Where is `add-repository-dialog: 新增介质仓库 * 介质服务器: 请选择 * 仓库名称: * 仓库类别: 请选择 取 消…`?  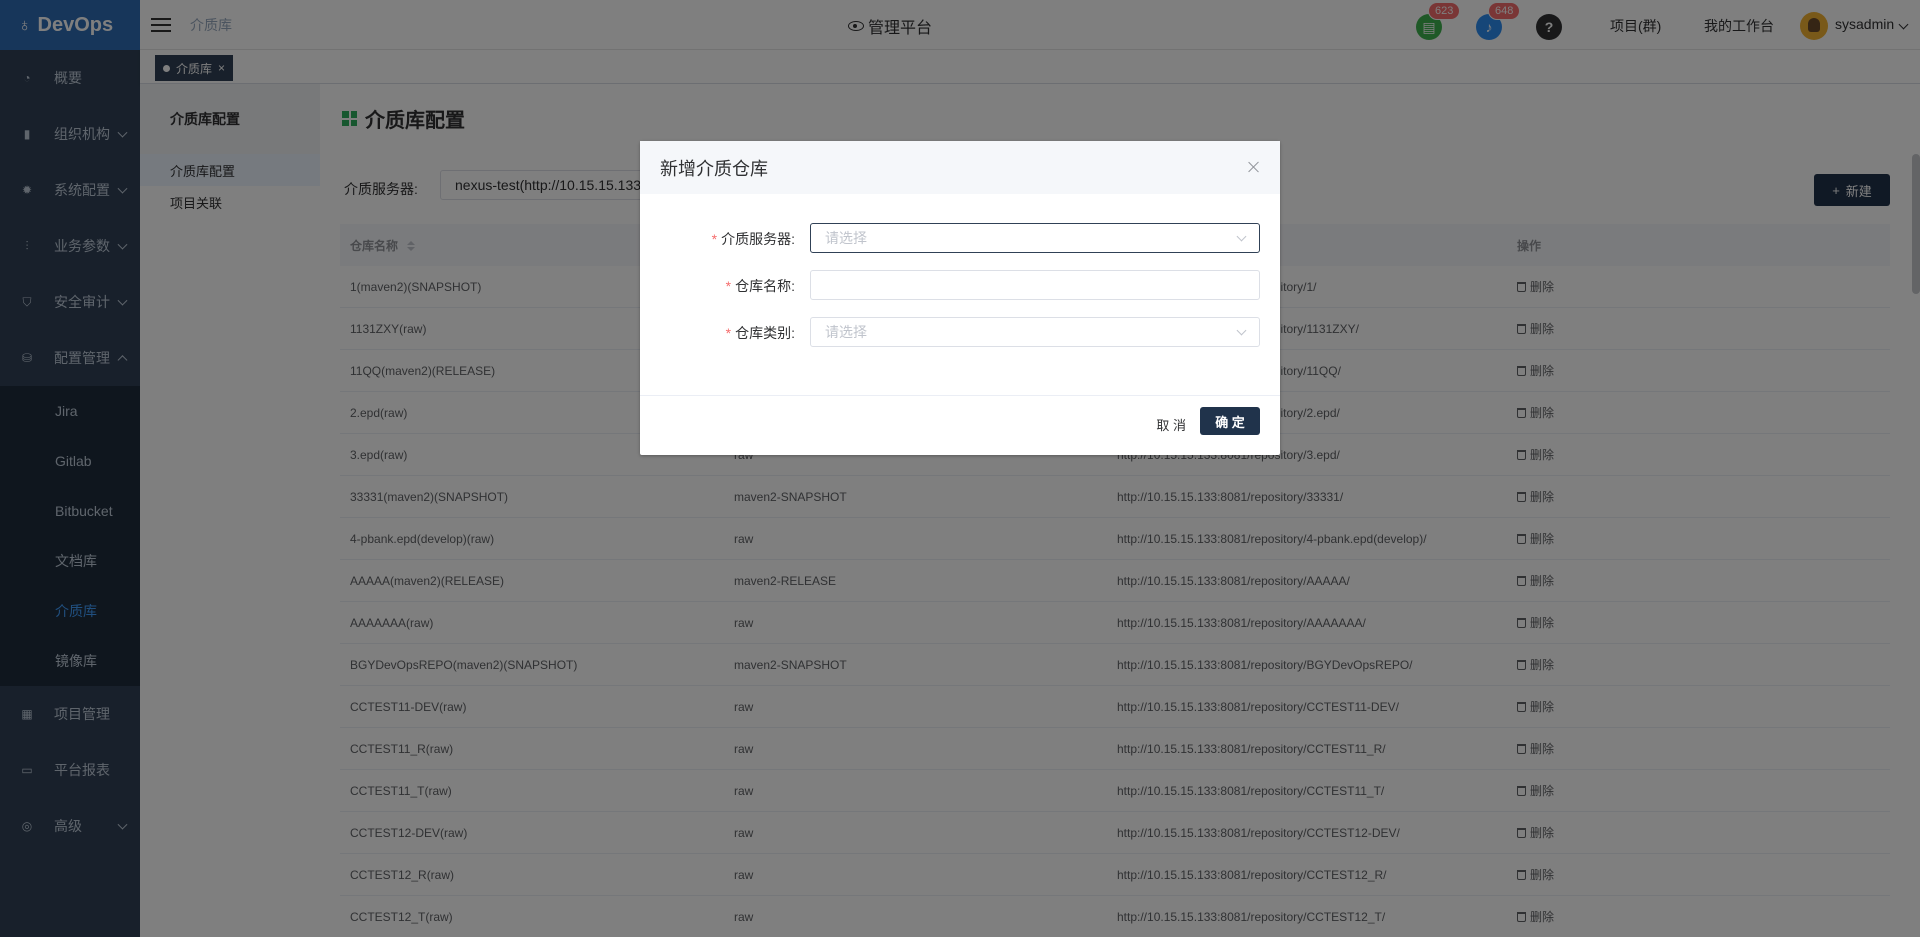
add-repository-dialog: 新增介质仓库 * 介质服务器: 请选择 * 仓库名称: * 仓库类别: 请选择 取 消… is located at coordinates (960, 298).